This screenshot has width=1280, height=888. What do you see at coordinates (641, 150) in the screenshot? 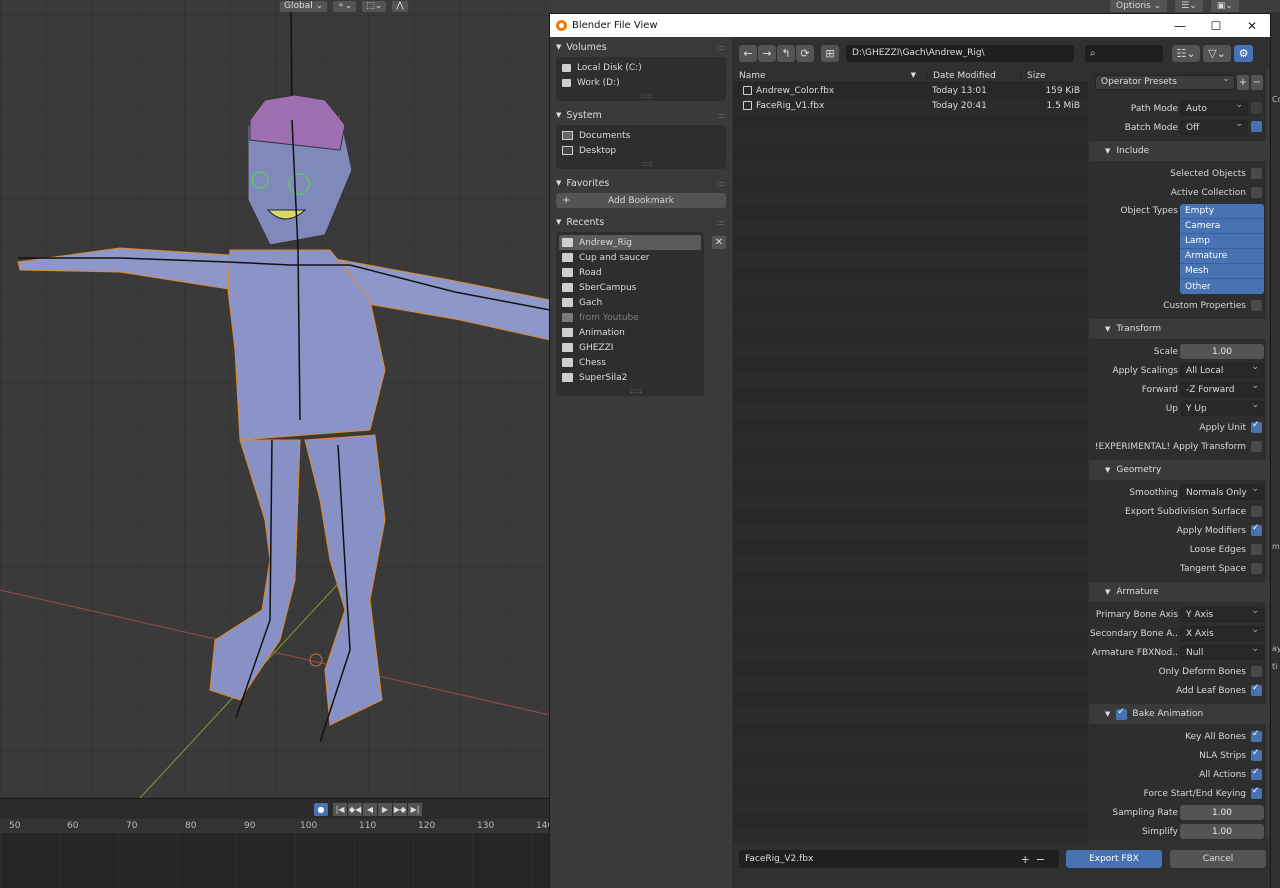
I see `system-item: Desktop` at bounding box center [641, 150].